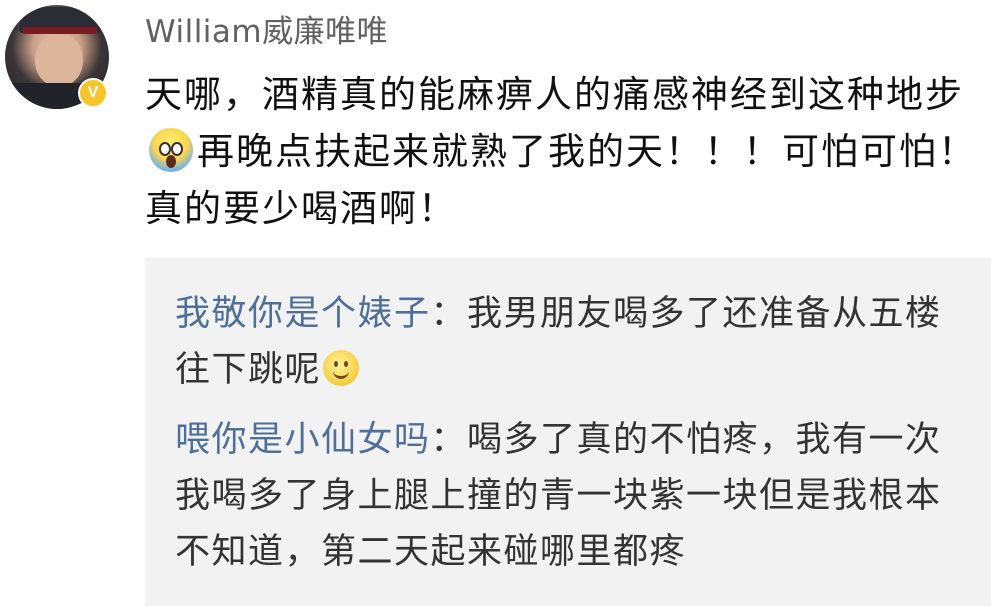 The image size is (991, 606). I want to click on verified-badge-icon: V, so click(93, 93).